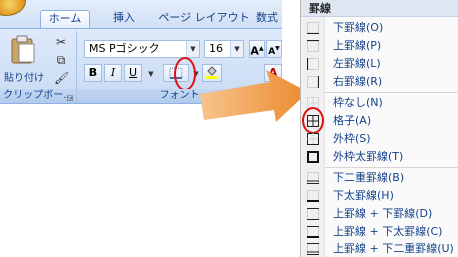 This screenshot has width=458, height=257. I want to click on menu-item-top-bottom-border: 上罫線 + 下罫線(D), so click(379, 214).